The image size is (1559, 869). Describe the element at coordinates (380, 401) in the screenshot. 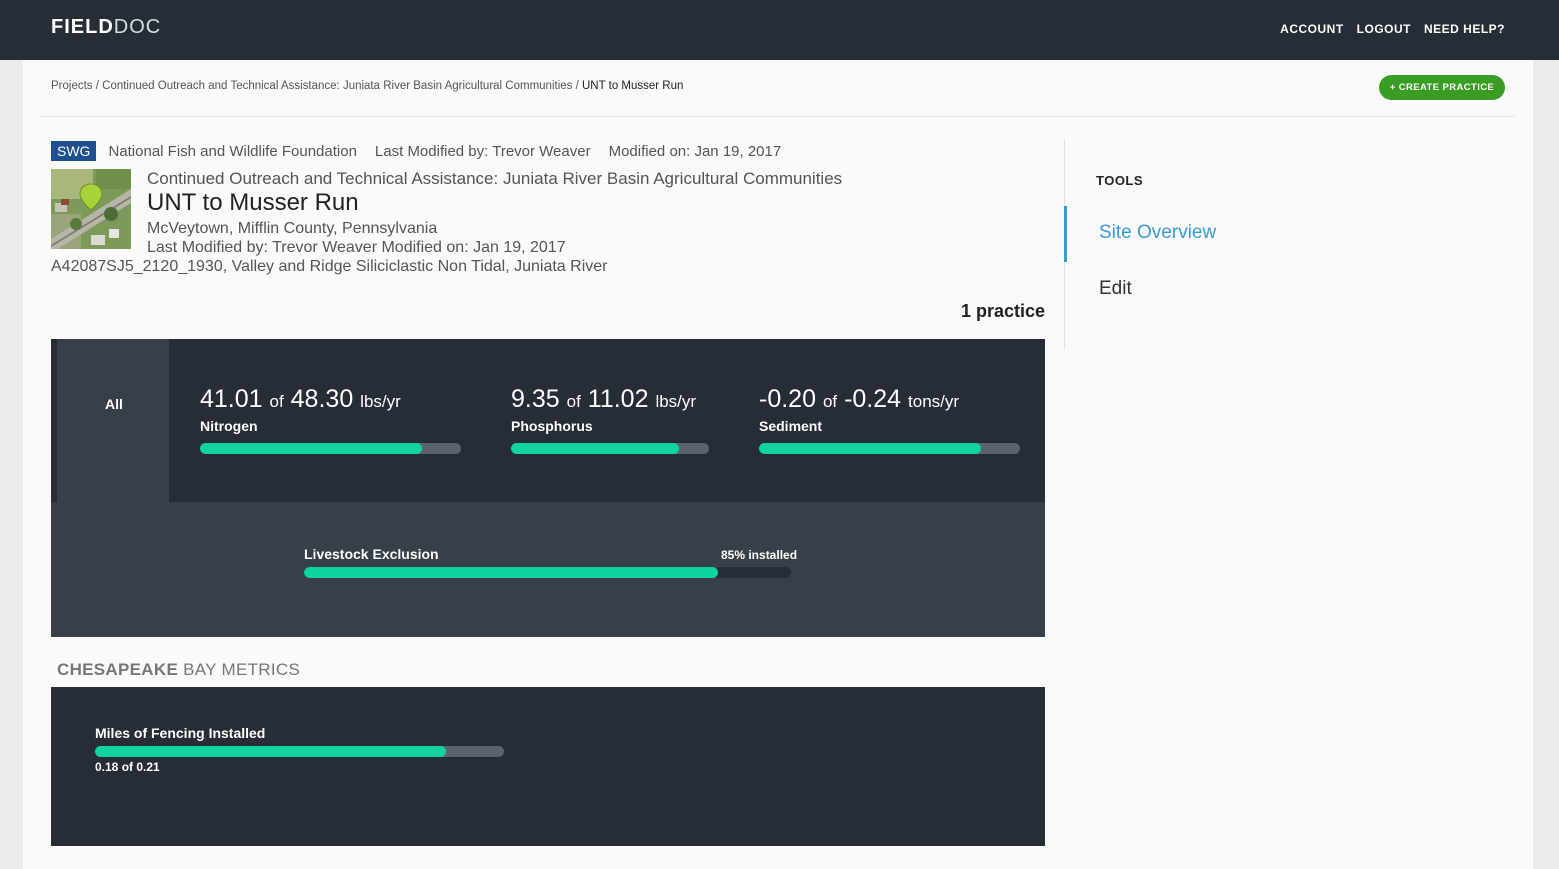

I see `nitrogen-unit: lbs/yr` at that location.